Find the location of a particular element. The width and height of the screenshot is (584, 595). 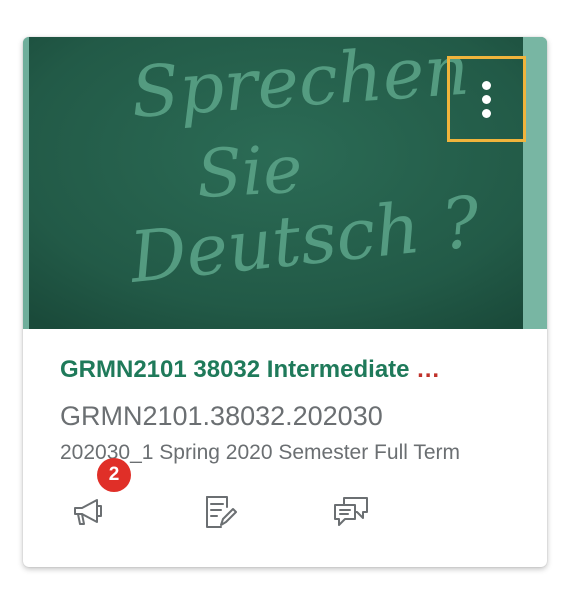

assignments-button is located at coordinates (219, 512).